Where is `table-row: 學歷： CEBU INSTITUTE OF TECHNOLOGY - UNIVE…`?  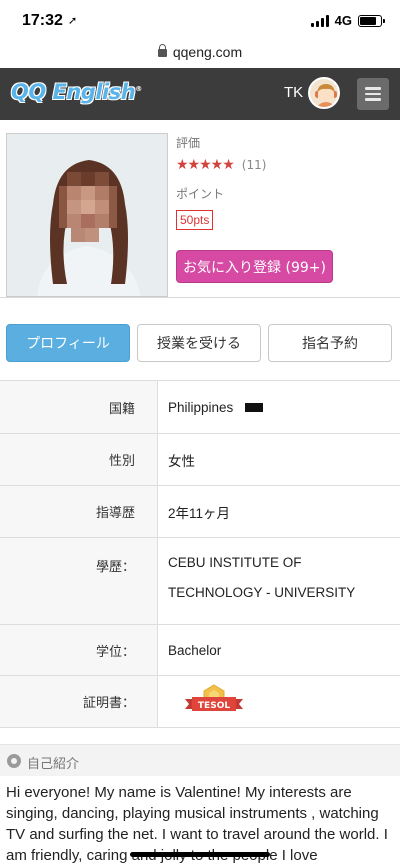
table-row: 學歷： CEBU INSTITUTE OF TECHNOLOGY - UNIVE… is located at coordinates (200, 581).